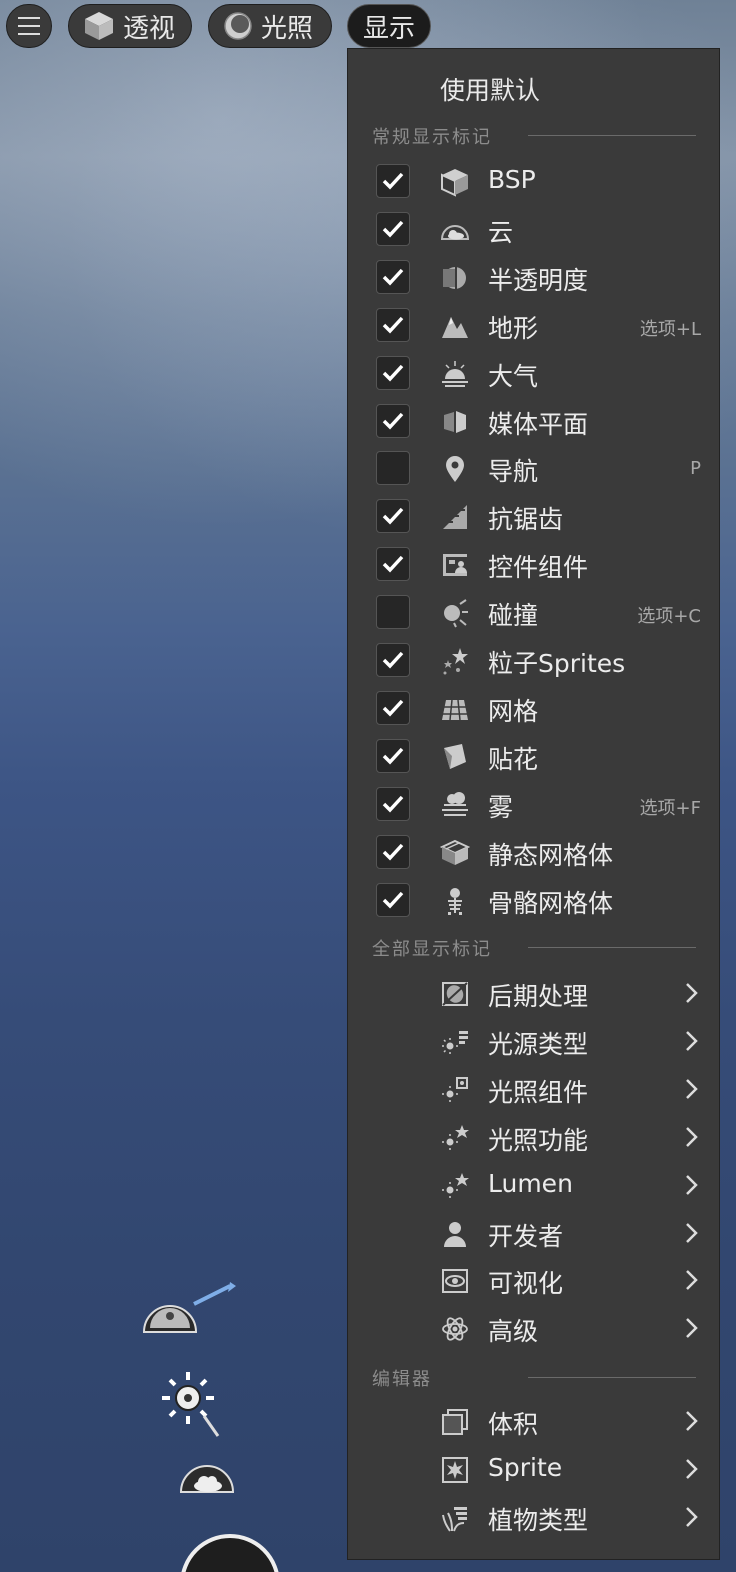 The width and height of the screenshot is (736, 1572). What do you see at coordinates (149, 28) in the screenshot?
I see `perspective-label: 透视` at bounding box center [149, 28].